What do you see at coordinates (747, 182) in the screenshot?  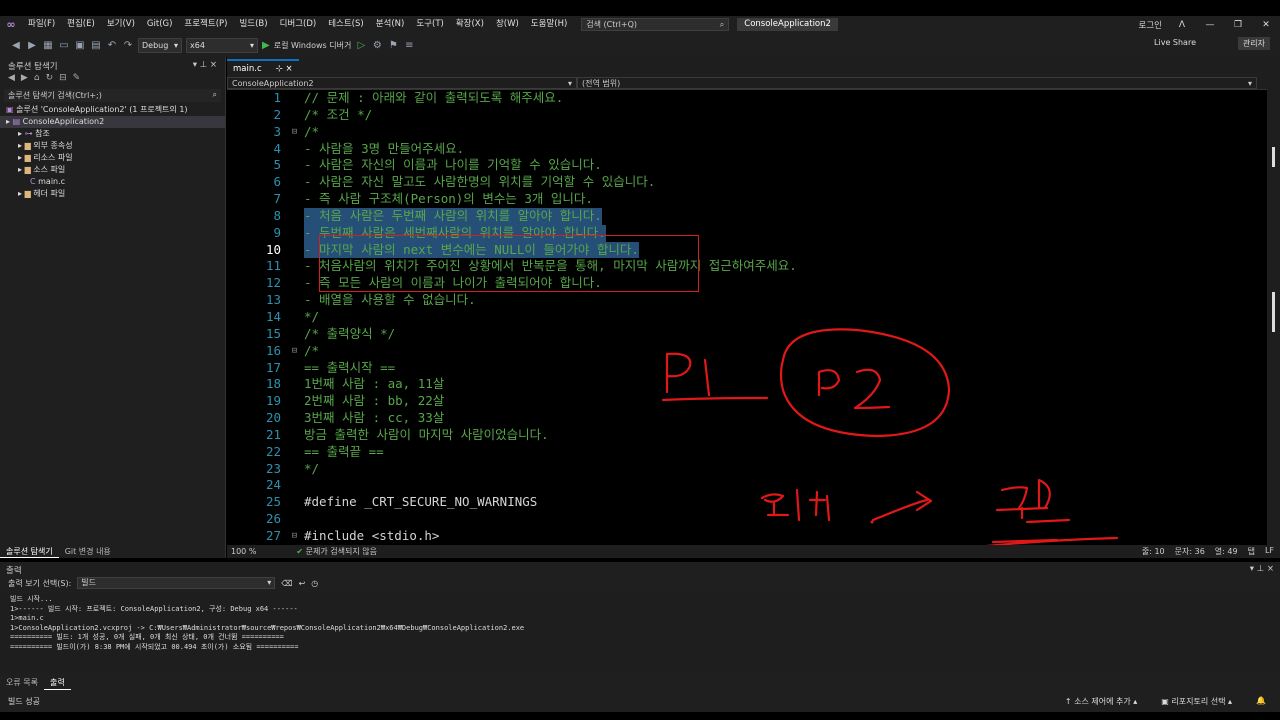 I see `code-line: 6 - 사람은 자신 말고도 사람한명의 위치를 기억할 수 있습니다.` at bounding box center [747, 182].